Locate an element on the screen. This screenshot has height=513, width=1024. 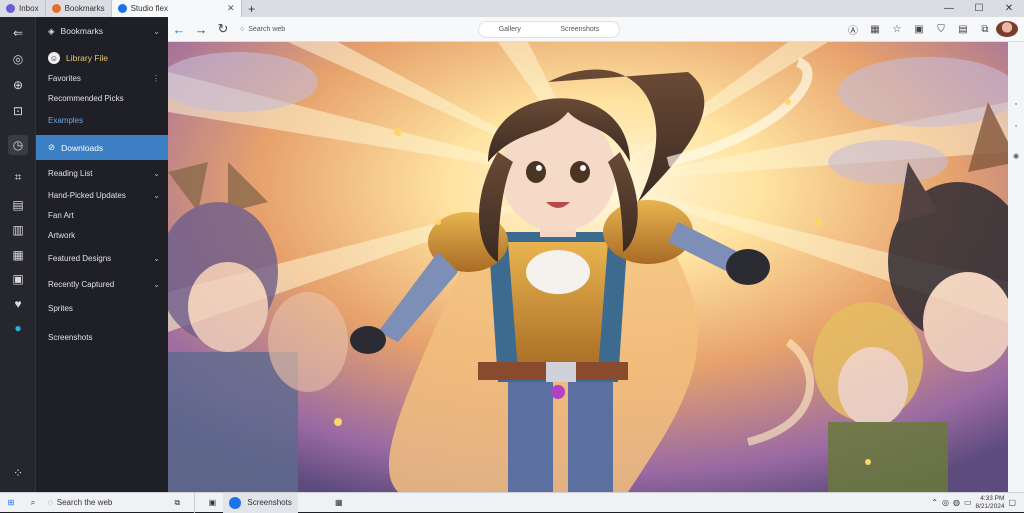
chevron-up-icon: ⌃ is located at coordinates (934, 502).